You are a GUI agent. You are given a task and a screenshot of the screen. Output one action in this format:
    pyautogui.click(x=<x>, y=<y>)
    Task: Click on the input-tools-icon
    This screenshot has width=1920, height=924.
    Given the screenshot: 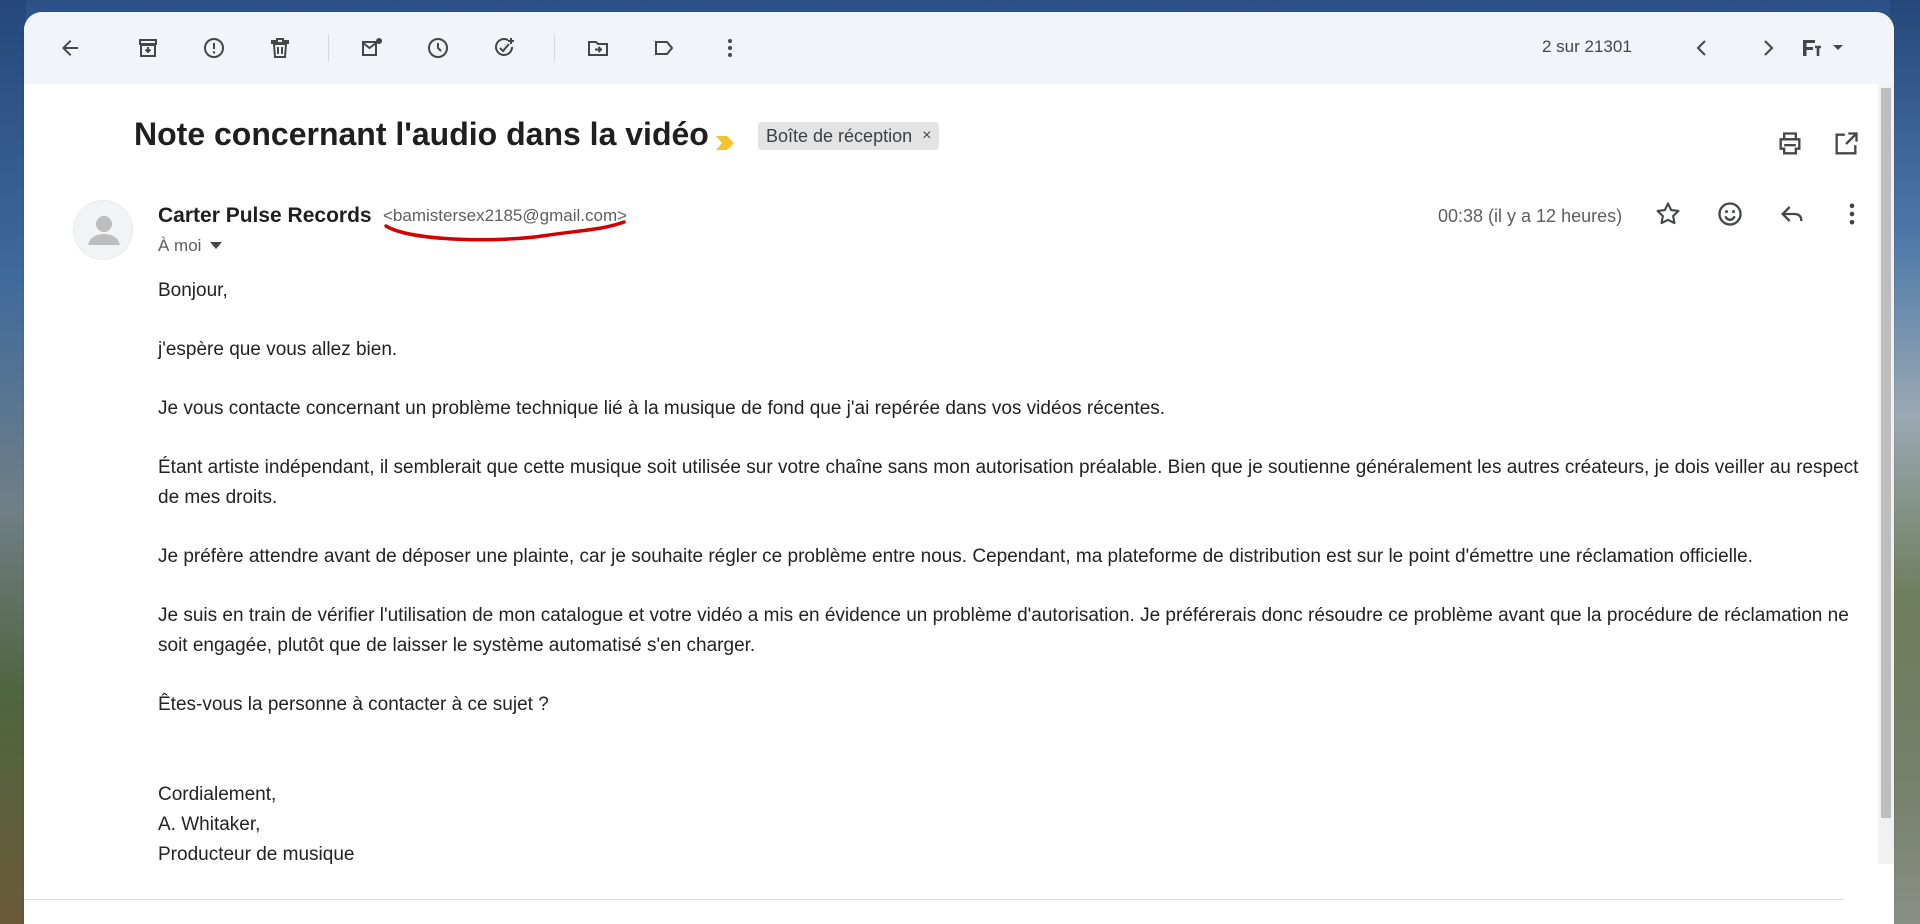 What is the action you would take?
    pyautogui.click(x=1823, y=48)
    